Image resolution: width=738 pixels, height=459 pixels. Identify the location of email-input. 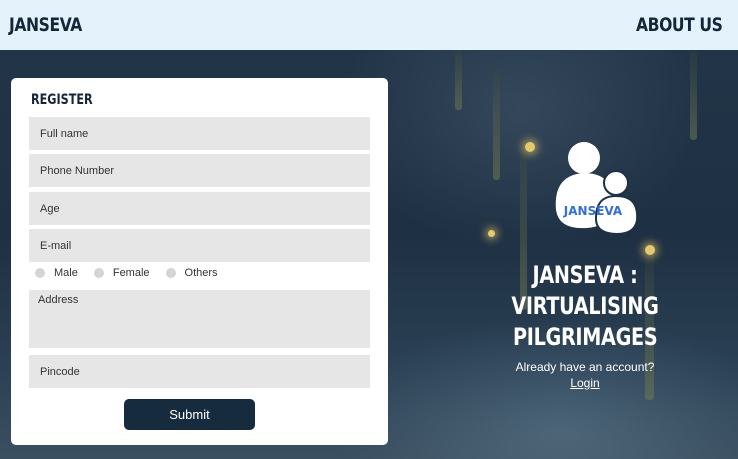
(199, 245).